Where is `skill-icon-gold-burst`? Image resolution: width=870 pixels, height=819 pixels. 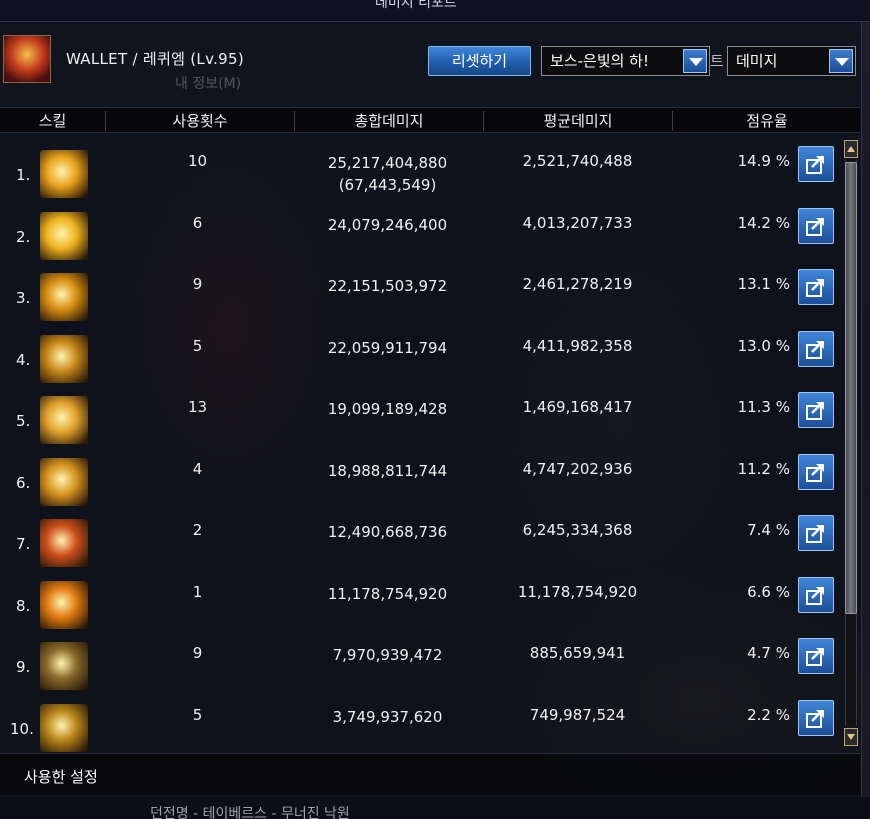 skill-icon-gold-burst is located at coordinates (64, 236).